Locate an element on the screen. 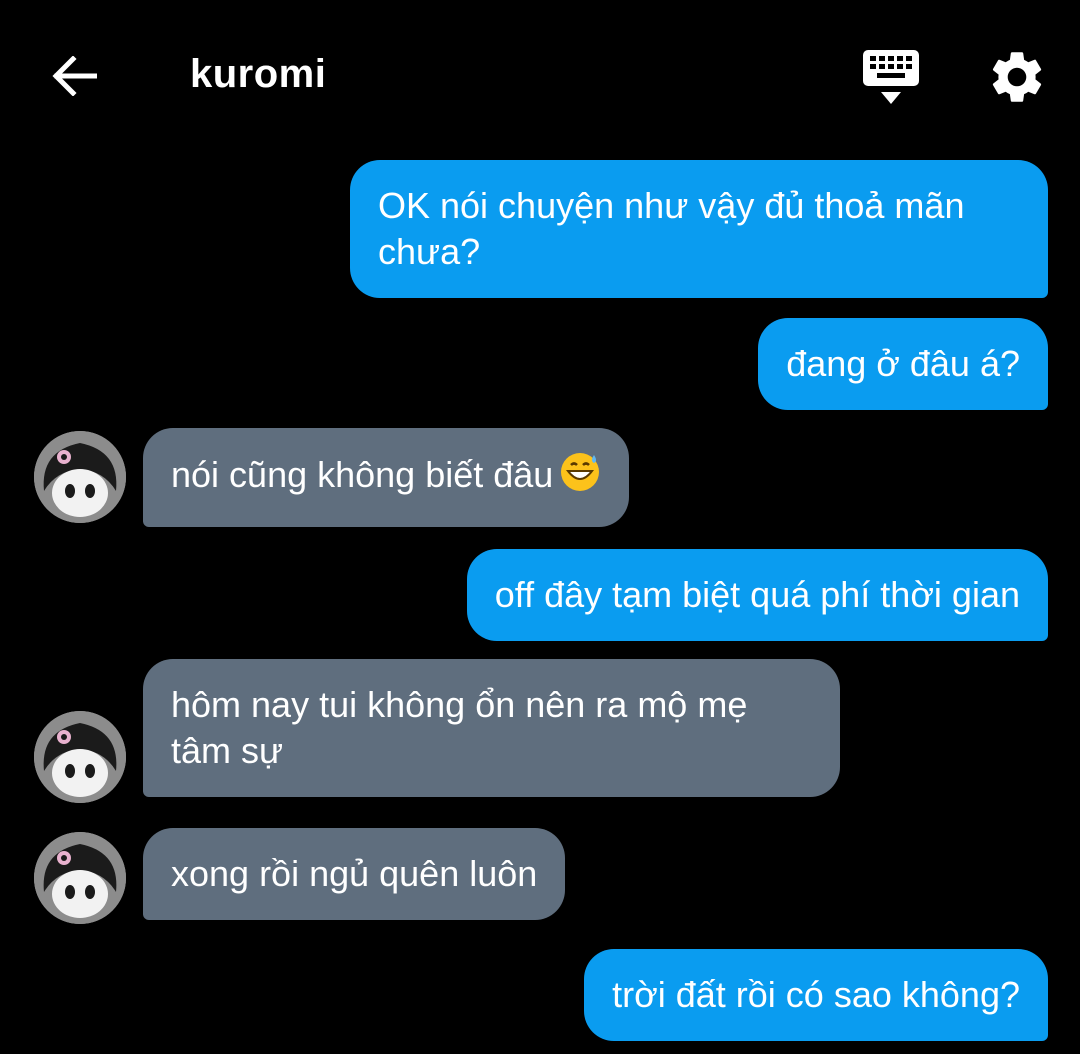 This screenshot has width=1080, height=1054. message-text: hôm nay tui không ổn nên ra mộ mẹ tâm sự is located at coordinates (459, 727).